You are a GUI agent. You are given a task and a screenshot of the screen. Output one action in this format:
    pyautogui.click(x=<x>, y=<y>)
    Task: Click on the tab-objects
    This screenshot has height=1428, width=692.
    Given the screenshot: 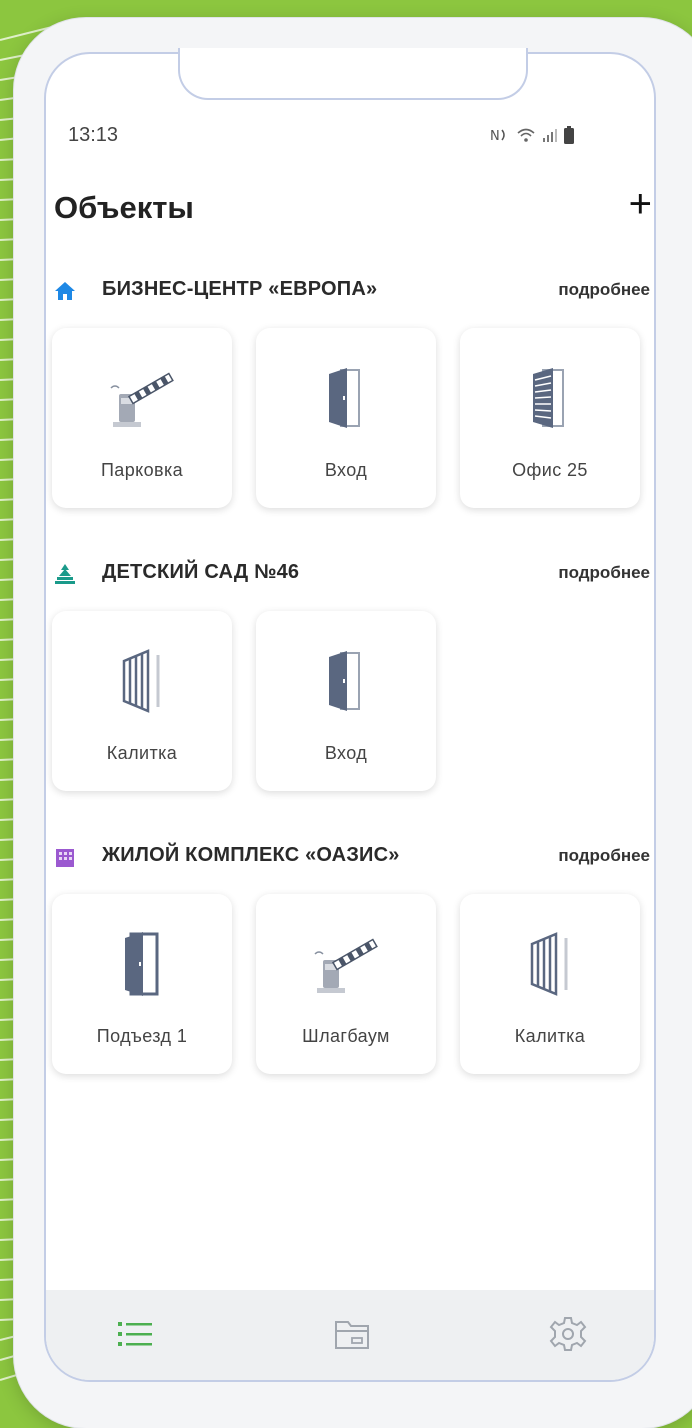 What is the action you would take?
    pyautogui.click(x=136, y=1334)
    